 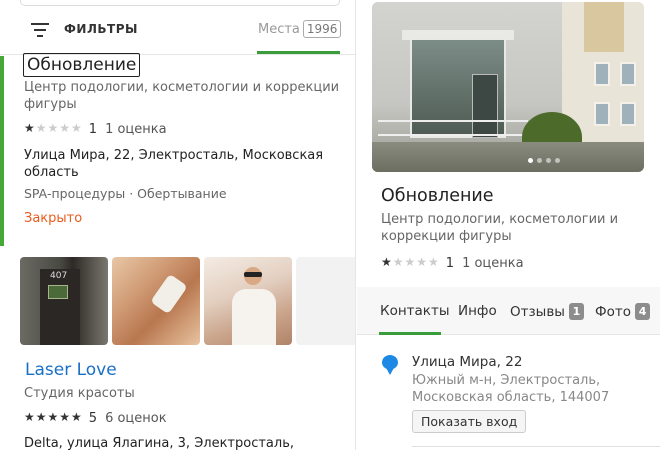 I want to click on contact-address: Улица Мира, 22, so click(x=467, y=362).